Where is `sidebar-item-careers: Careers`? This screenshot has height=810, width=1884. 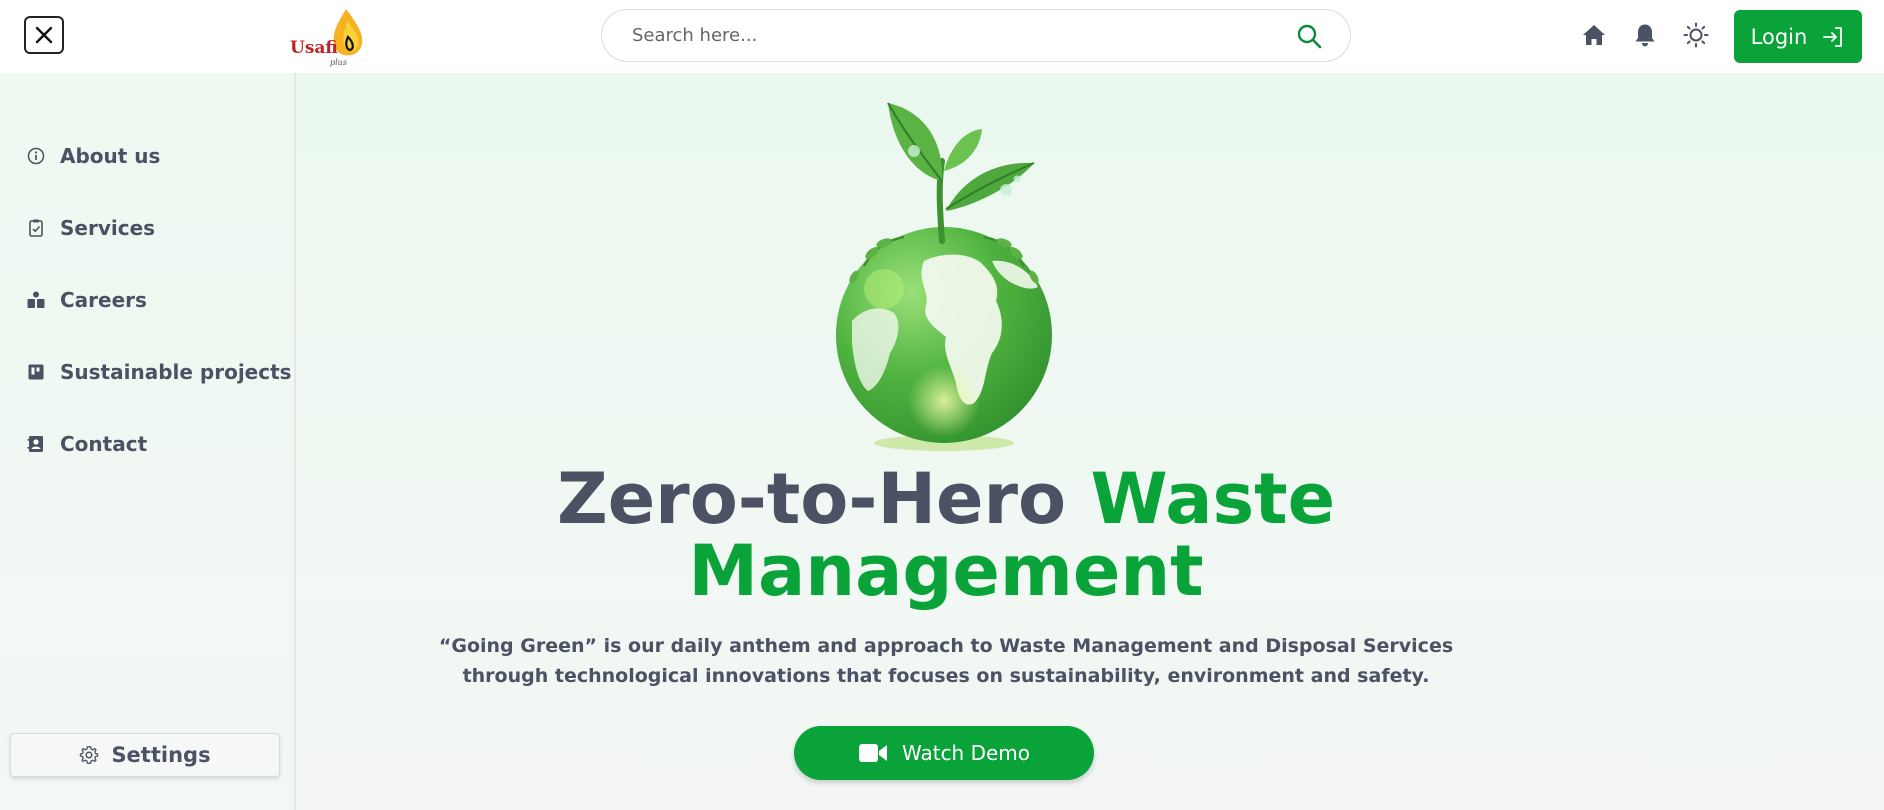
sidebar-item-careers: Careers is located at coordinates (86, 300).